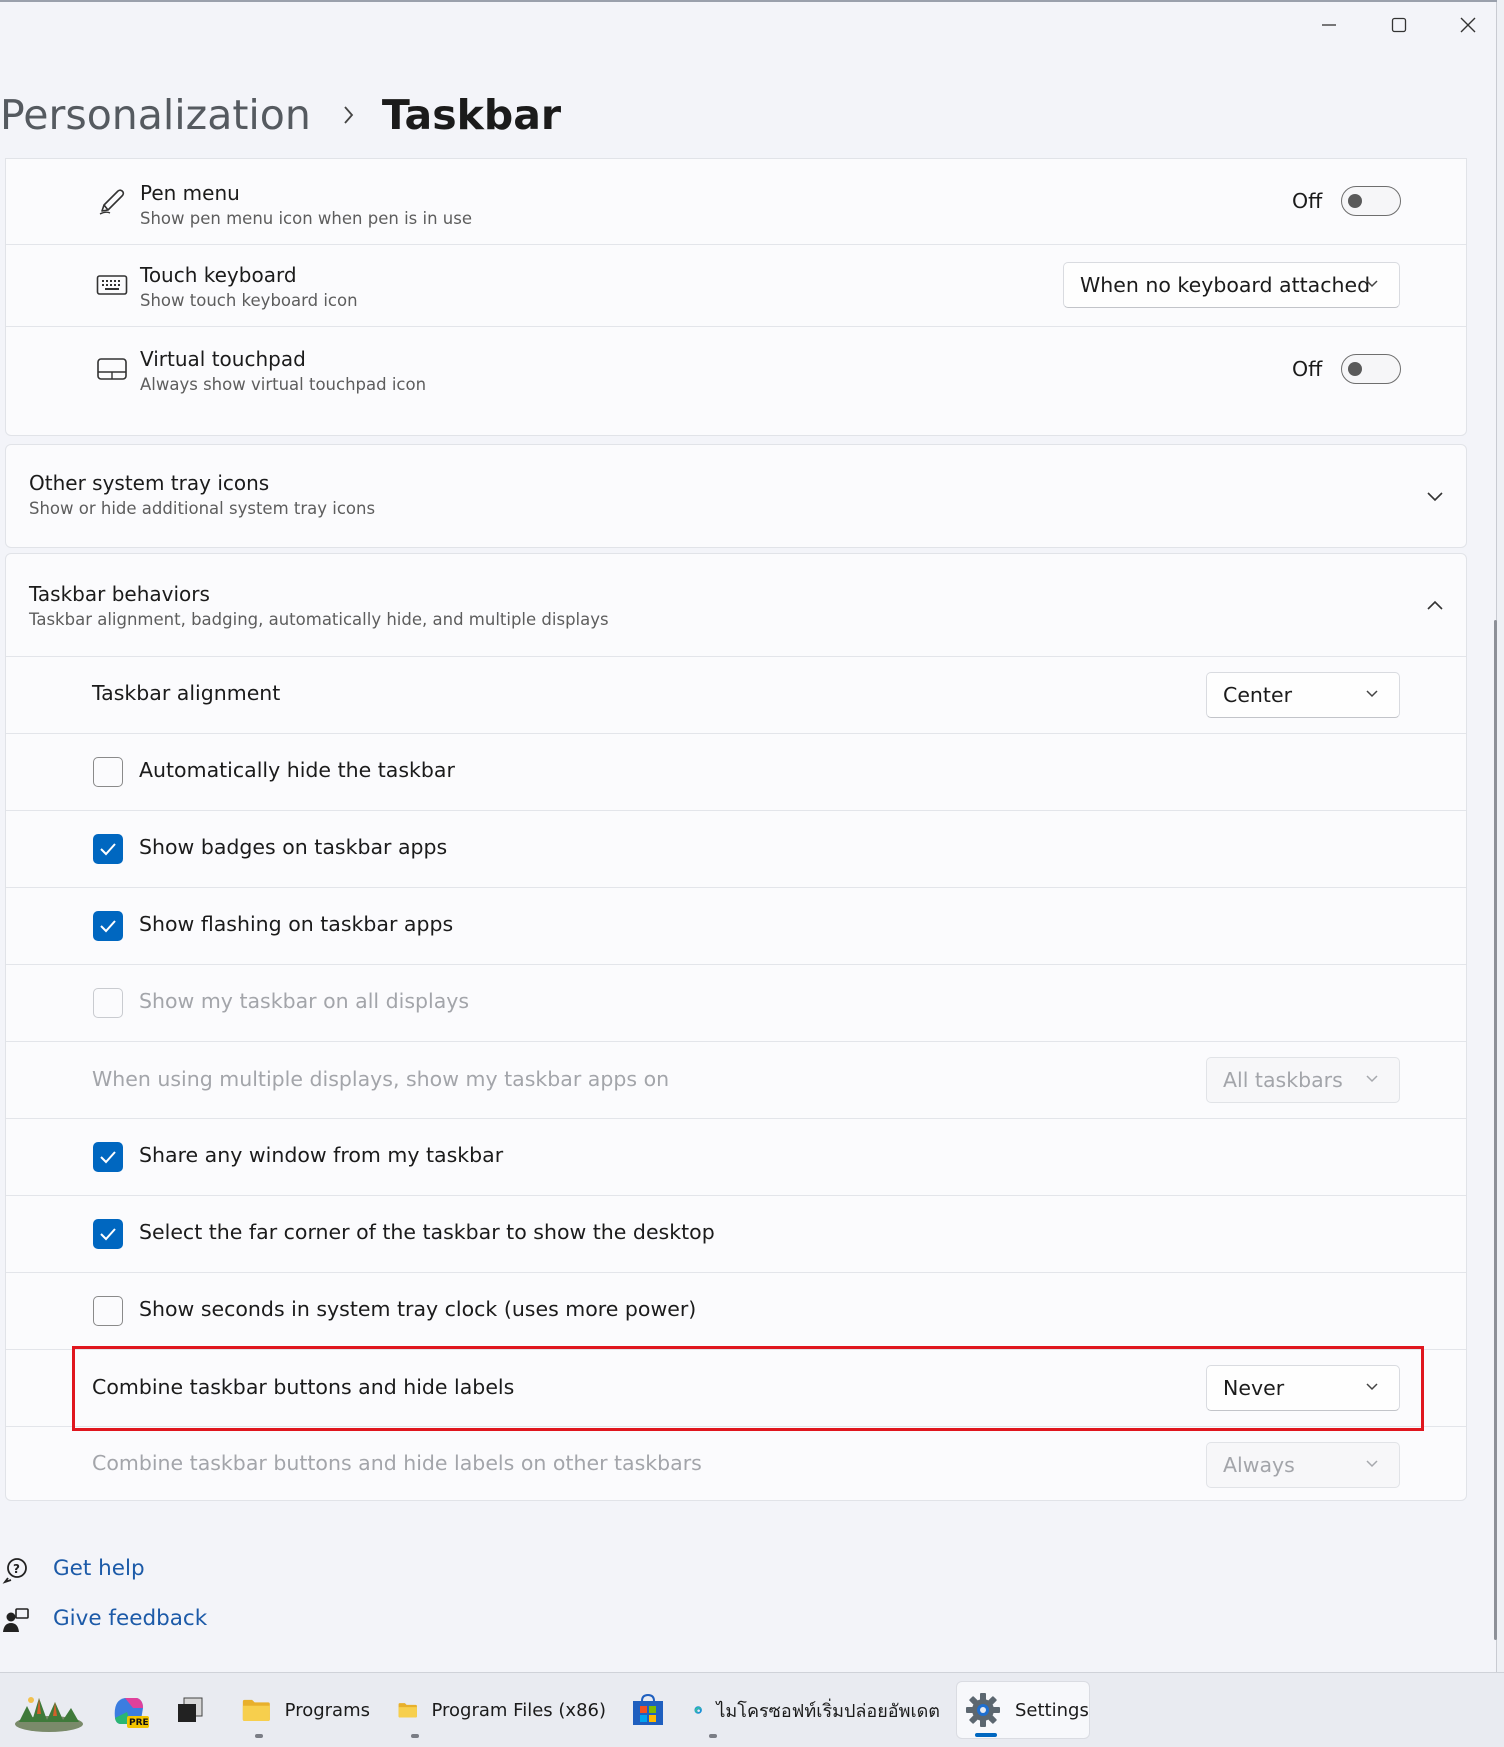 The image size is (1504, 1747). Describe the element at coordinates (1303, 1388) in the screenshot. I see `combine-buttons-dropdown: Never` at that location.